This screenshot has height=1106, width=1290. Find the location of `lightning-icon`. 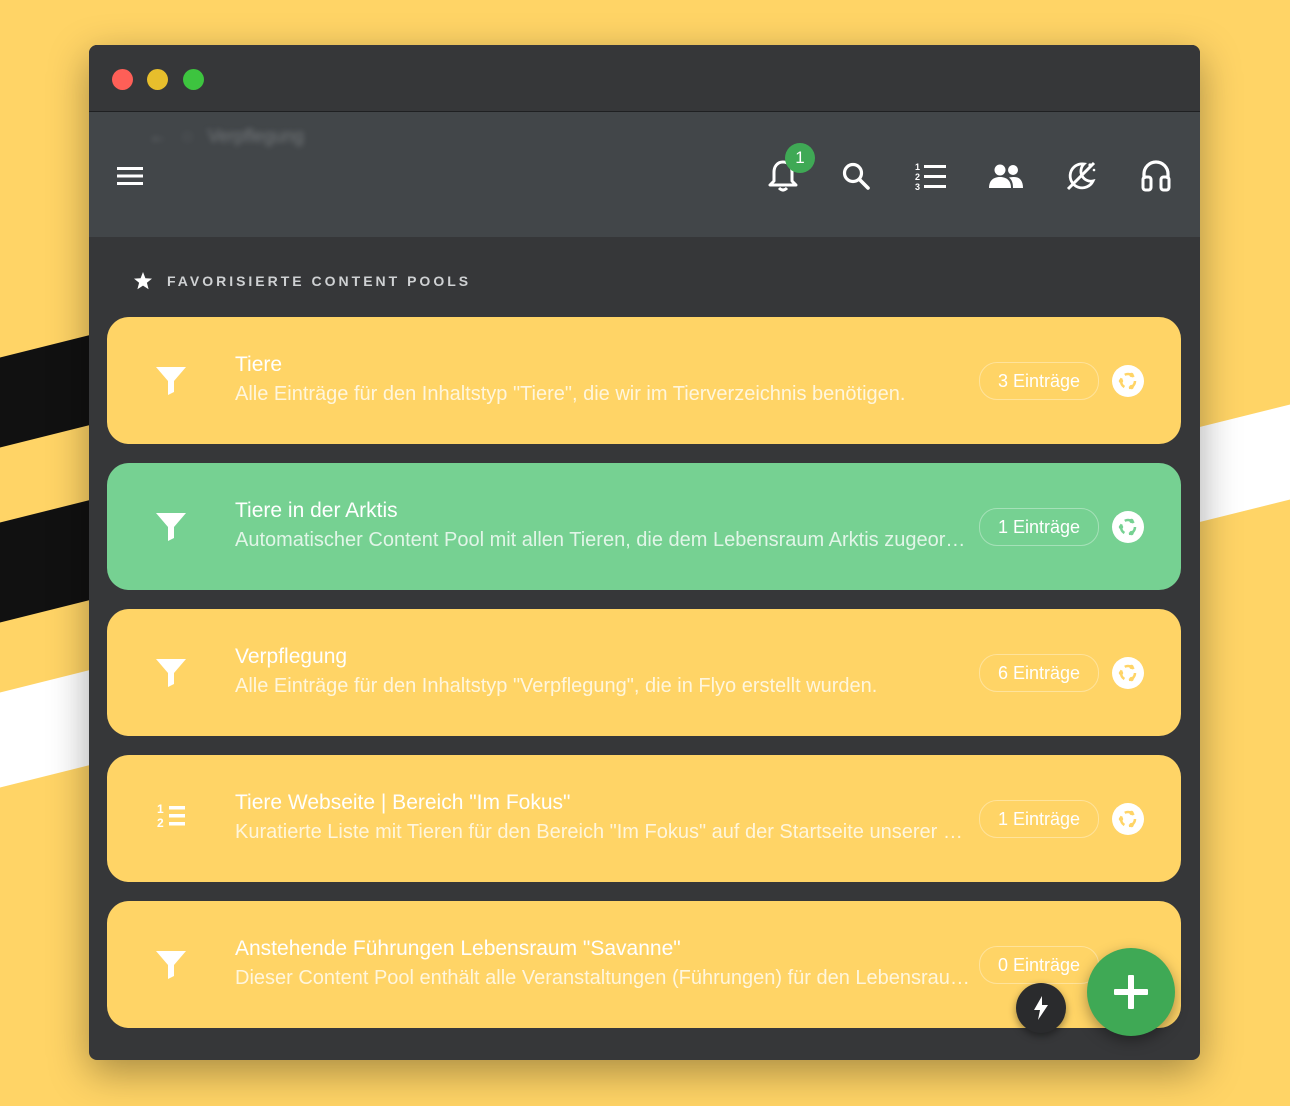

lightning-icon is located at coordinates (1041, 1008).